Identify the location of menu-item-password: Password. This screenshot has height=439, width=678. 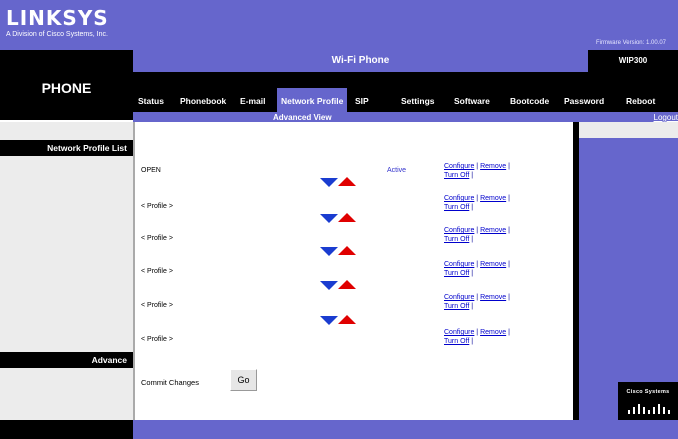
(584, 101).